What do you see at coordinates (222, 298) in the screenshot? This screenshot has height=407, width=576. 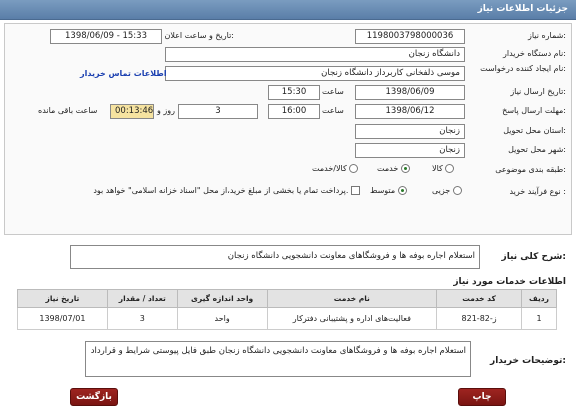 I see `col-unit: واحد اندازه گیری` at bounding box center [222, 298].